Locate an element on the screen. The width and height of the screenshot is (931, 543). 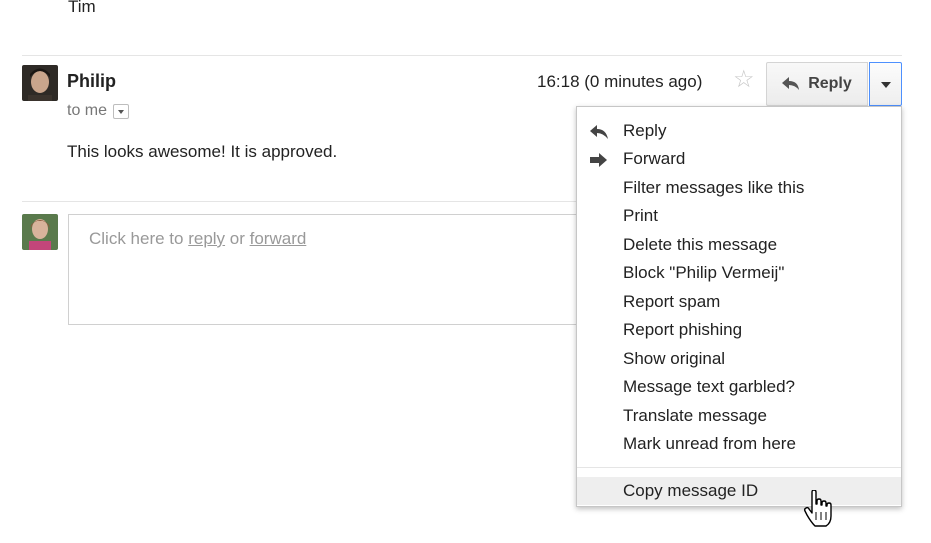
compose-reply-box: Click here to reply or forward is located at coordinates (343, 269).